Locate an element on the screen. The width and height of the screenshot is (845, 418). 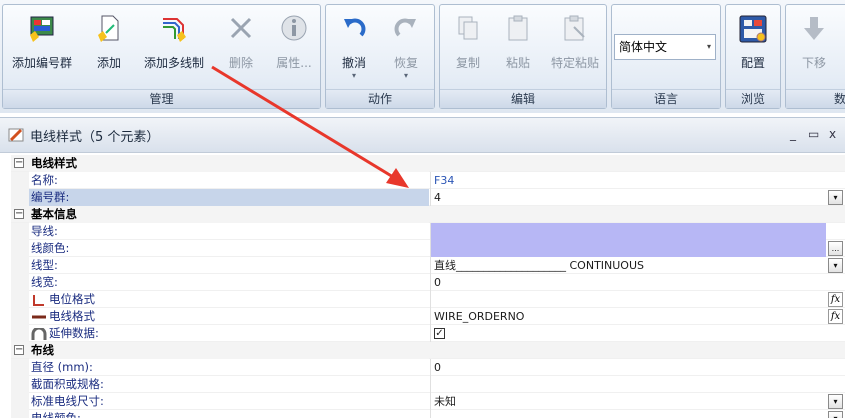
property-value: ✓ is located at coordinates (628, 333).